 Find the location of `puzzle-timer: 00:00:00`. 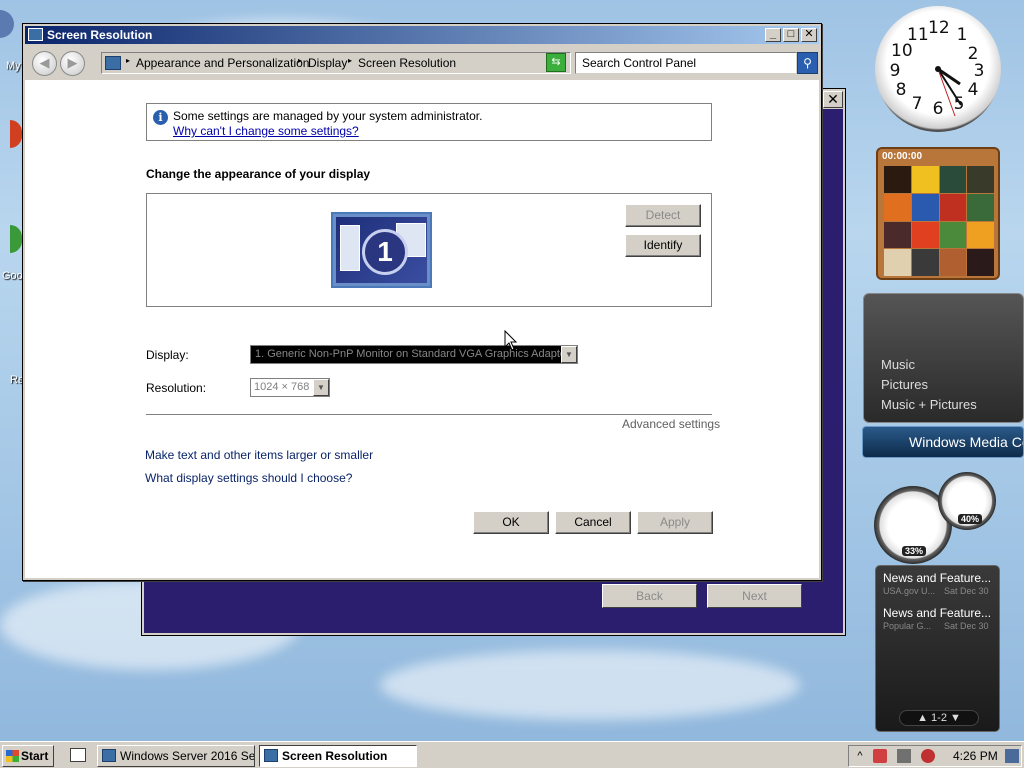

puzzle-timer: 00:00:00 is located at coordinates (902, 156).